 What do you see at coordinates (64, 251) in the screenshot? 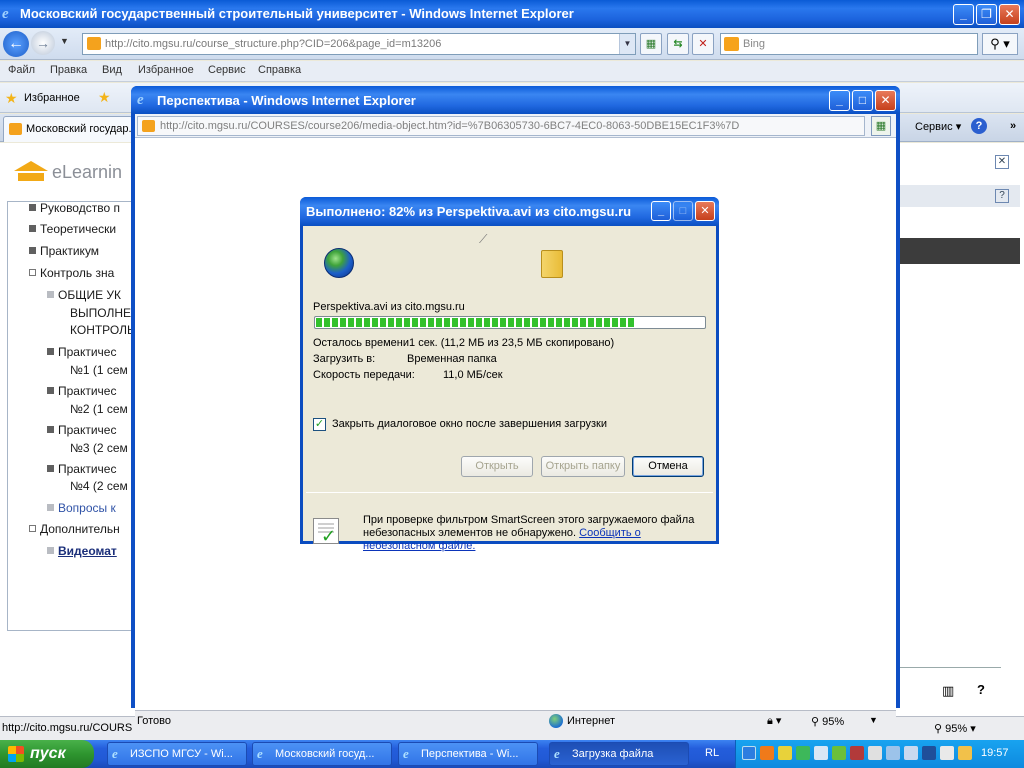
I see `tree-item: Практикум` at bounding box center [64, 251].